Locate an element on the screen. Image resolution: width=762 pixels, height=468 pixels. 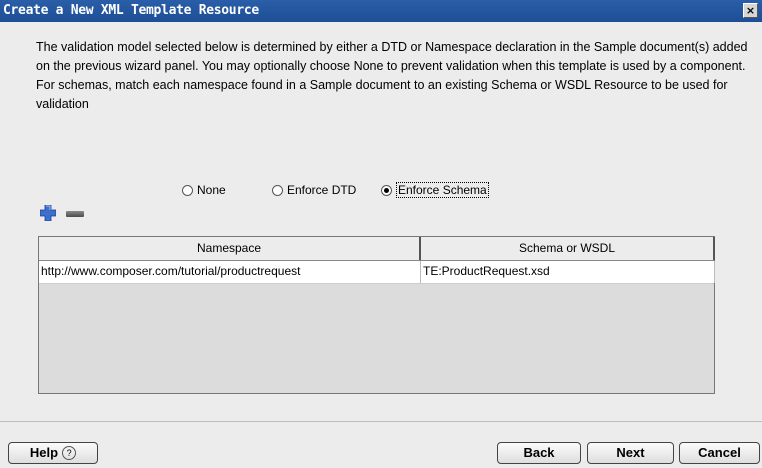
table-header: Namespace Schema or WSDL is located at coordinates (377, 249).